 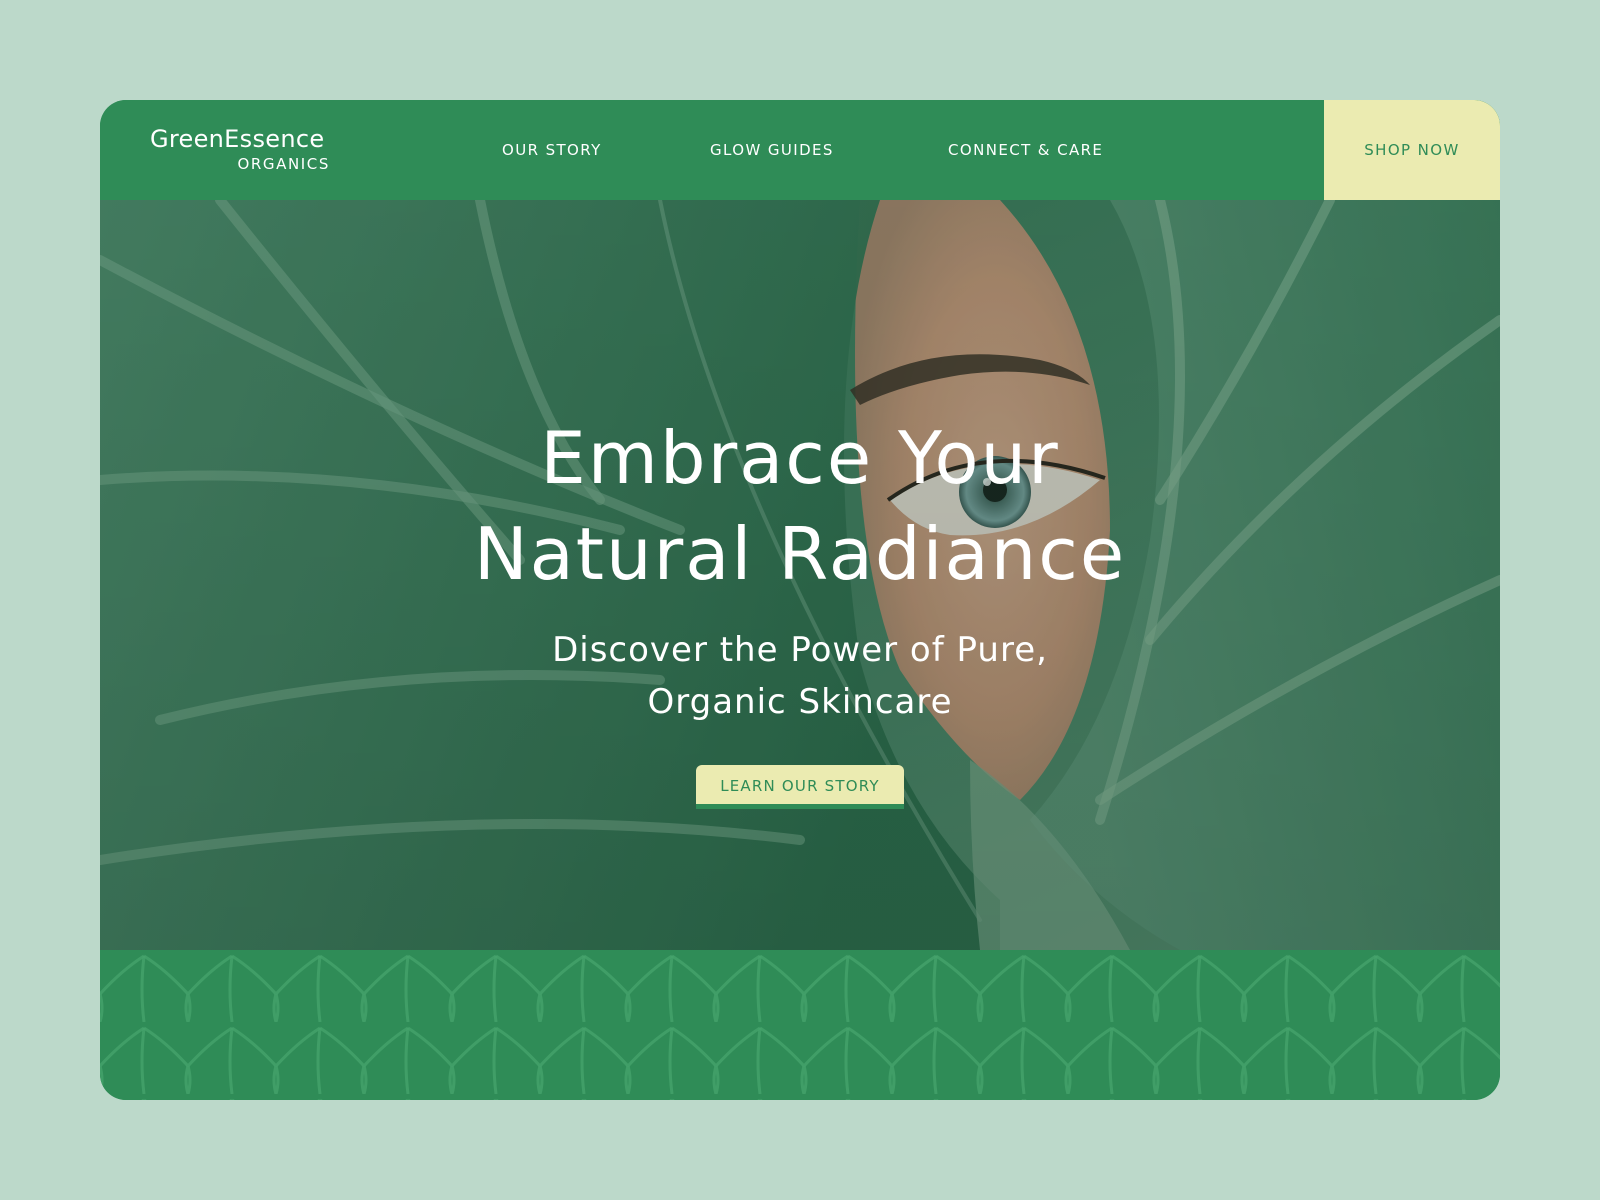 What do you see at coordinates (800, 554) in the screenshot?
I see `hero-title-line-2: Natural Radiance` at bounding box center [800, 554].